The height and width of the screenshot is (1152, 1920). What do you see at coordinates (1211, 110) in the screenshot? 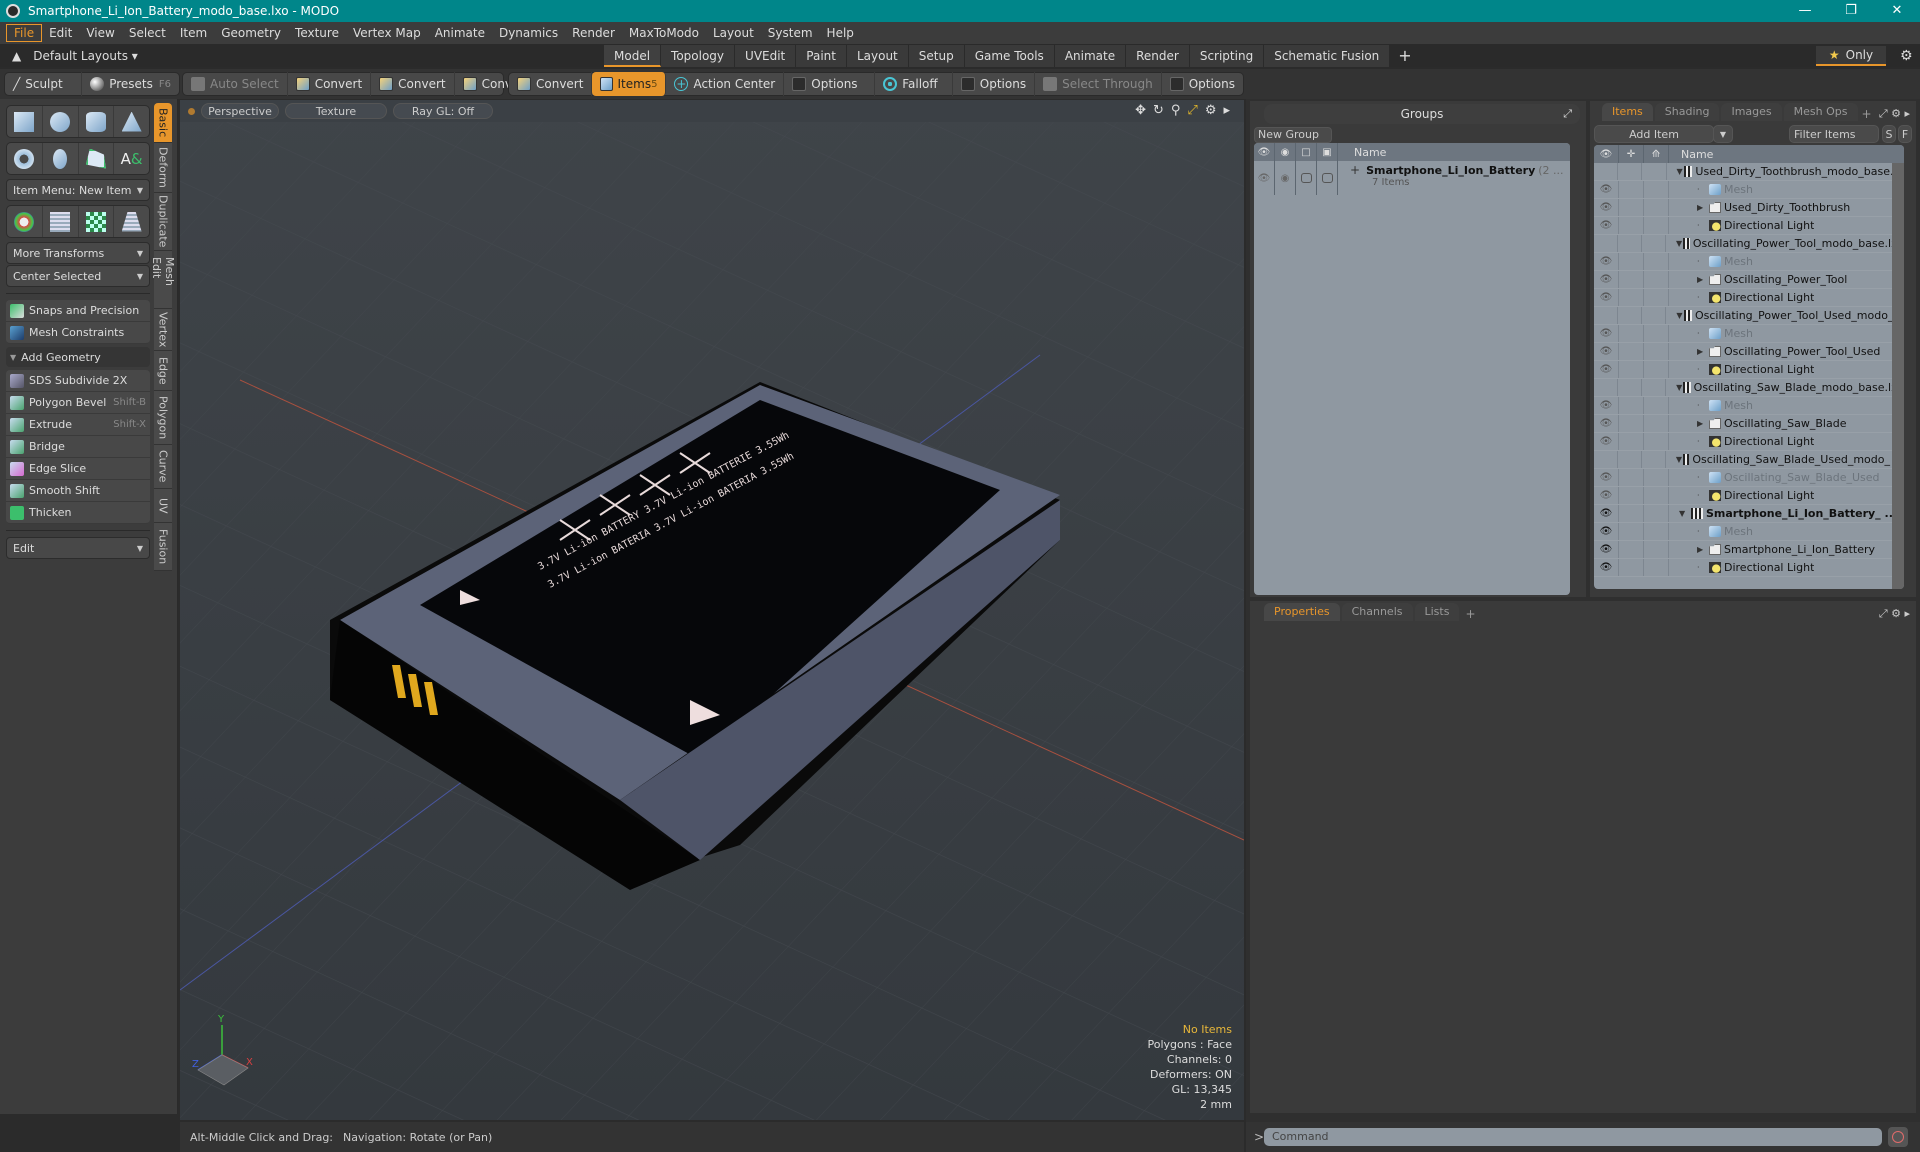
I see `viewport-gear-icon: ⚙` at bounding box center [1211, 110].